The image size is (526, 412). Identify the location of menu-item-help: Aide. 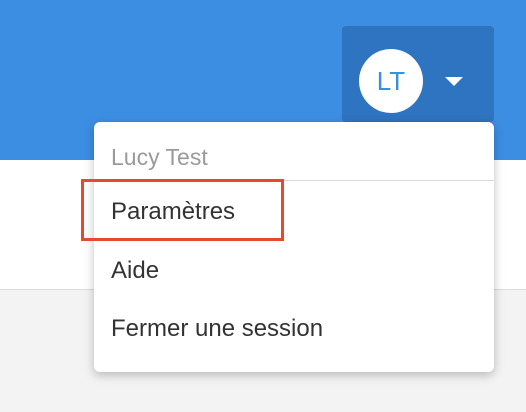
(135, 271).